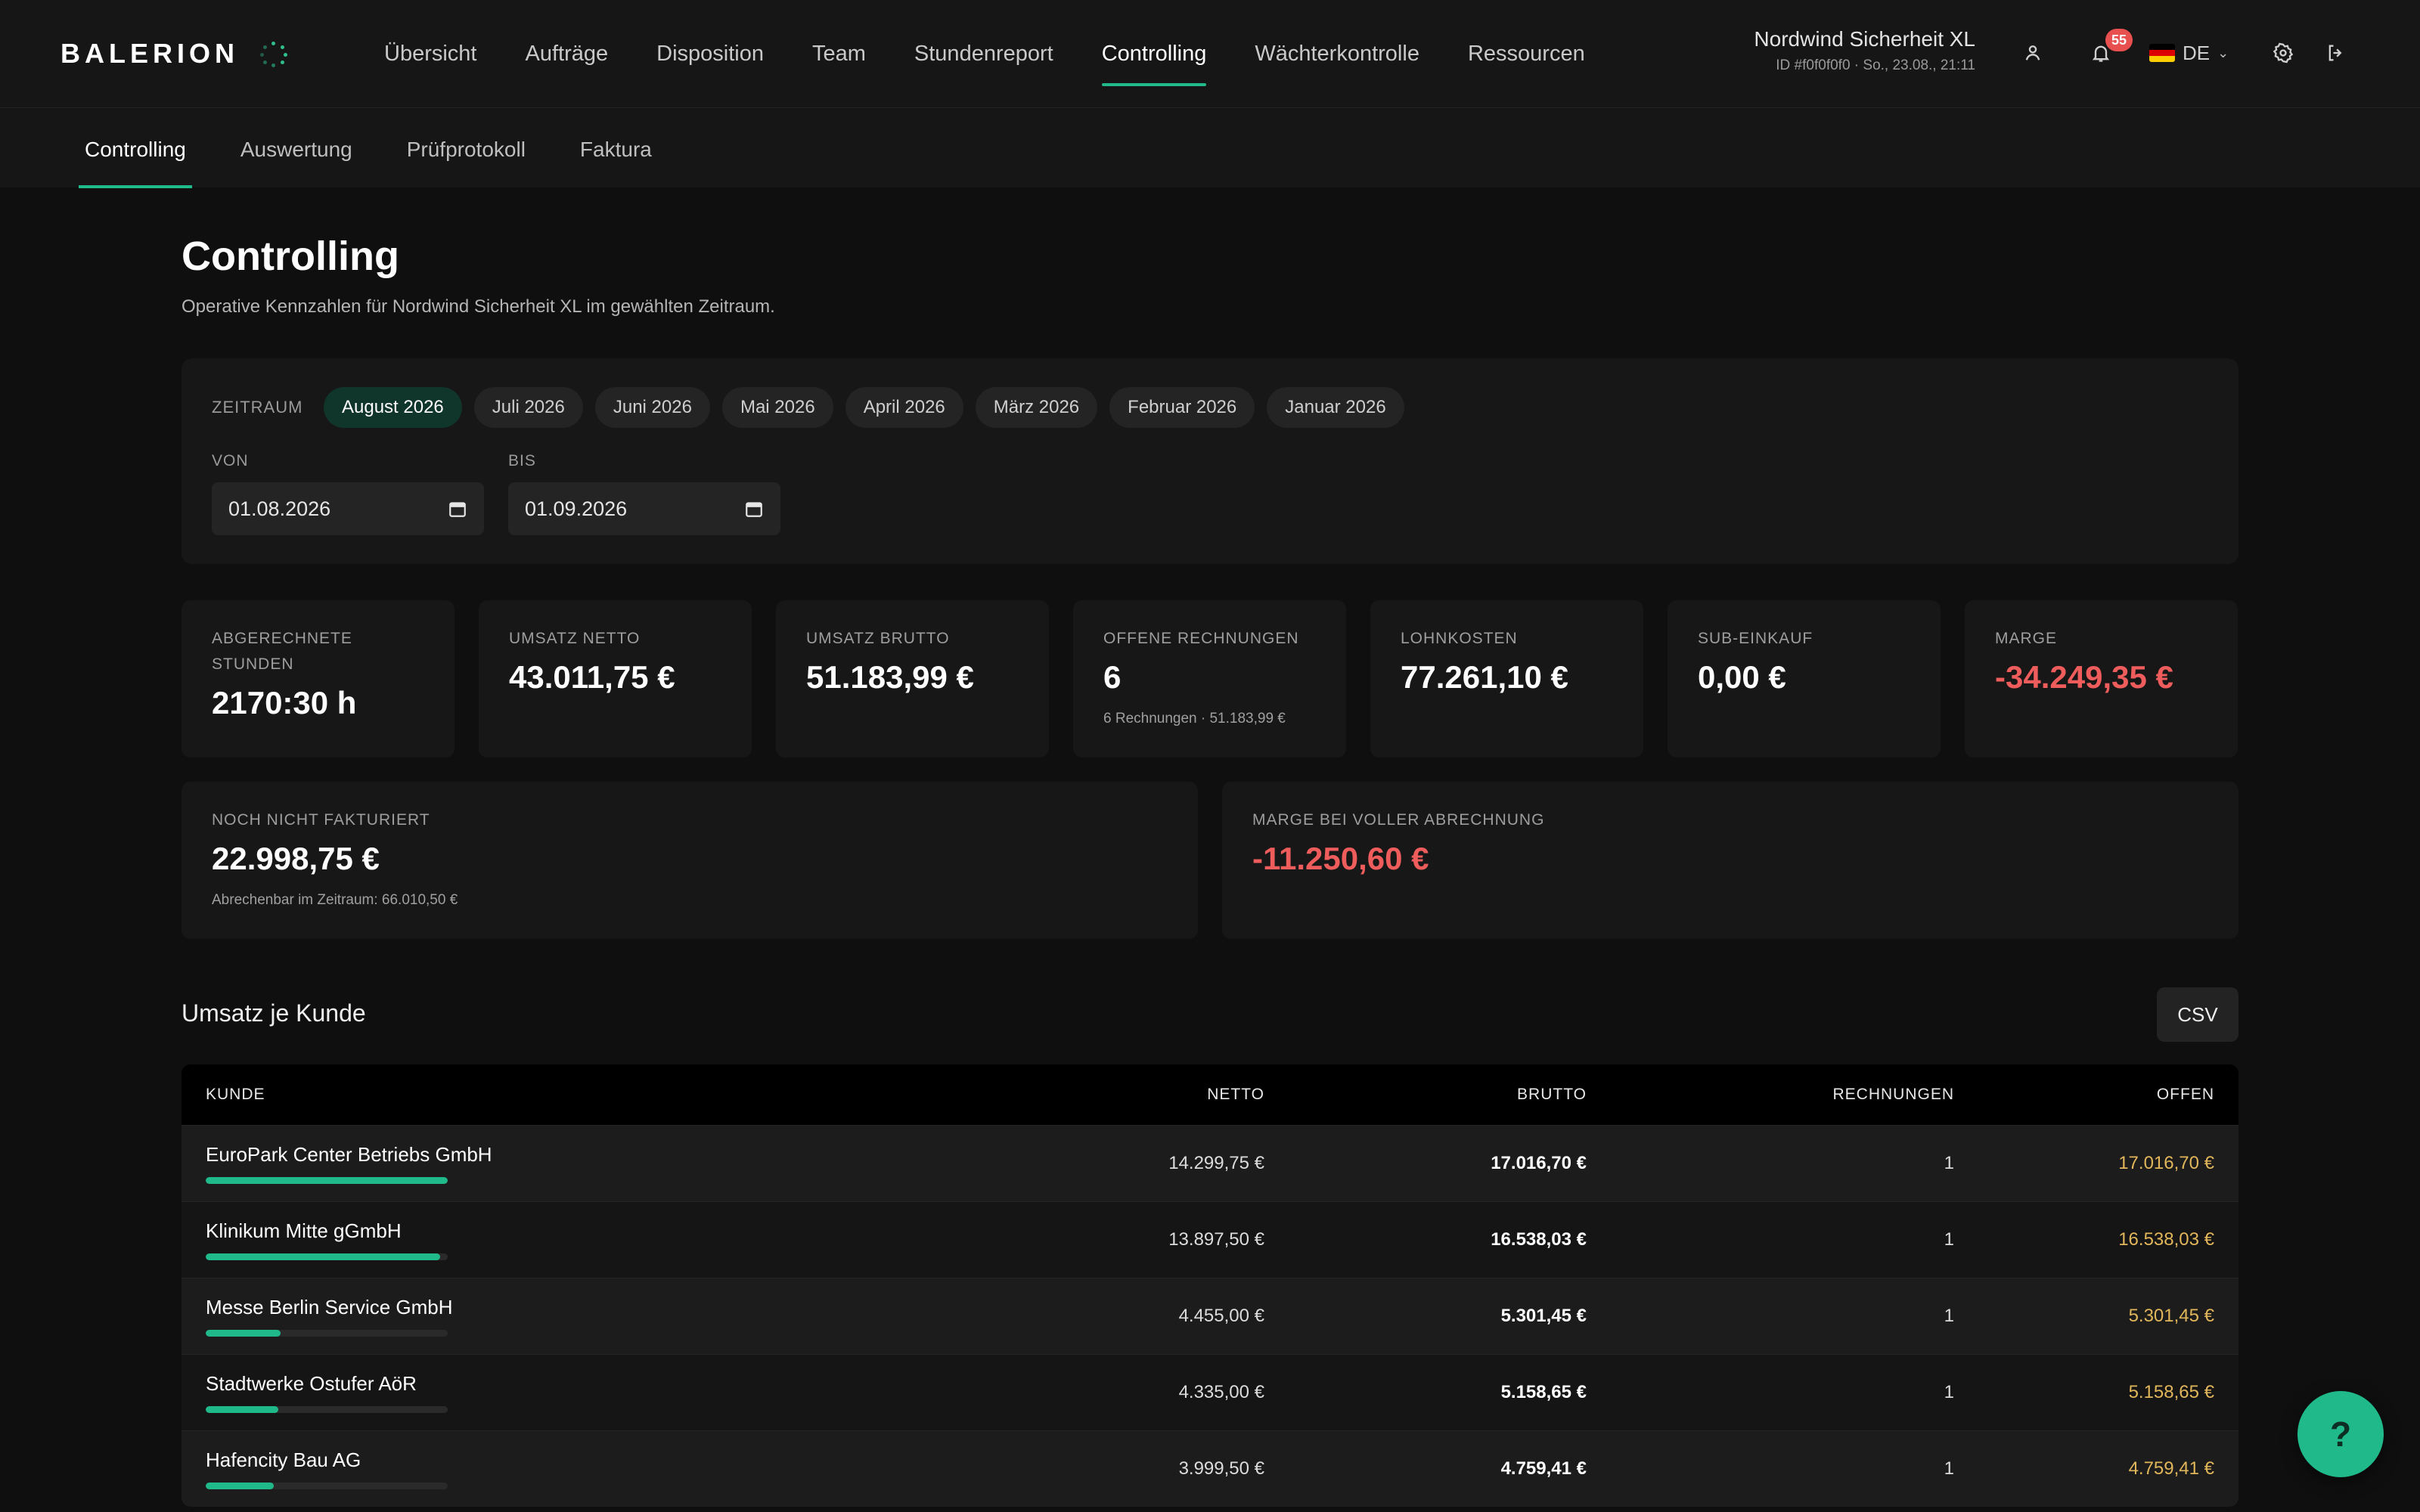 The width and height of the screenshot is (2420, 1512). What do you see at coordinates (575, 638) in the screenshot?
I see `kpi-label: UMSATZ NETTO` at bounding box center [575, 638].